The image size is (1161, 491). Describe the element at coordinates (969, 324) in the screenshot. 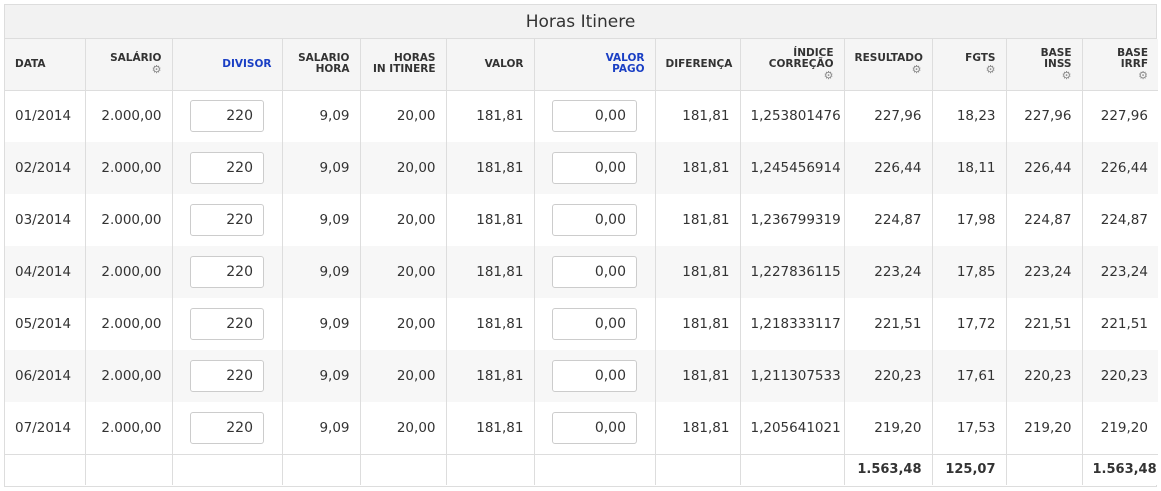

I see `cell-fgts: 17,72` at that location.